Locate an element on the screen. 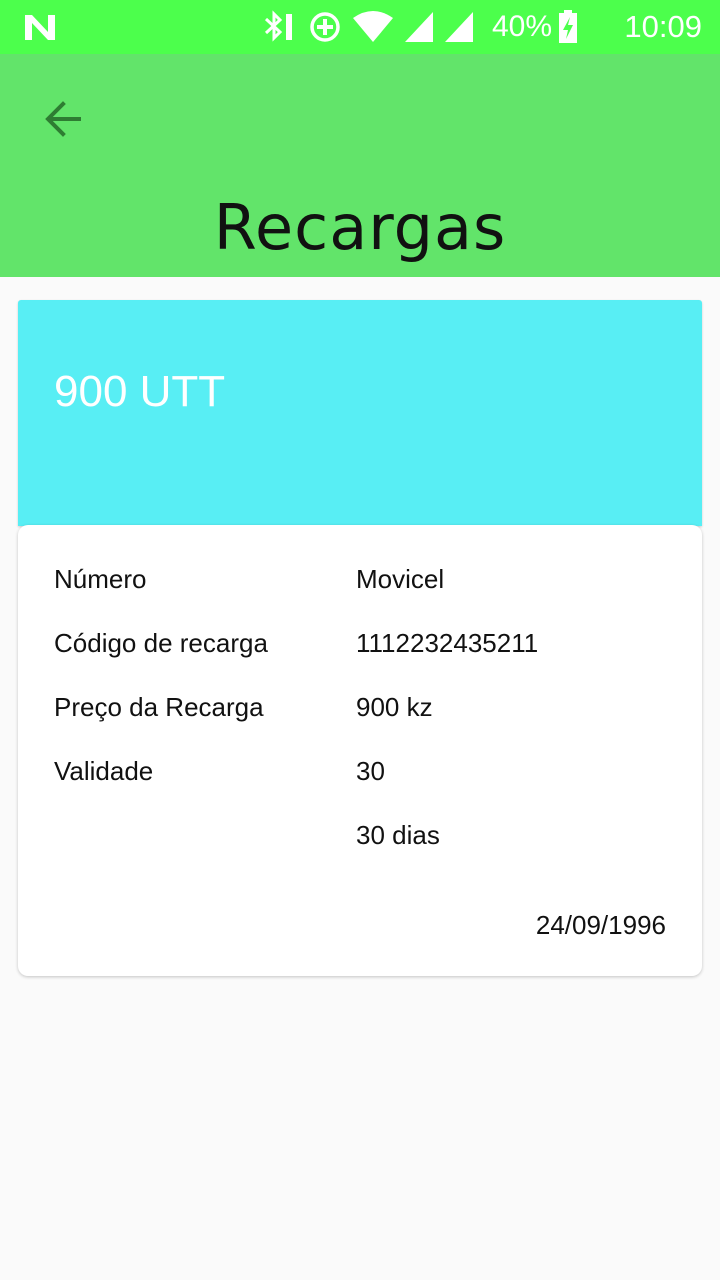 This screenshot has height=1280, width=720. row-value-numero: Movicel is located at coordinates (400, 579).